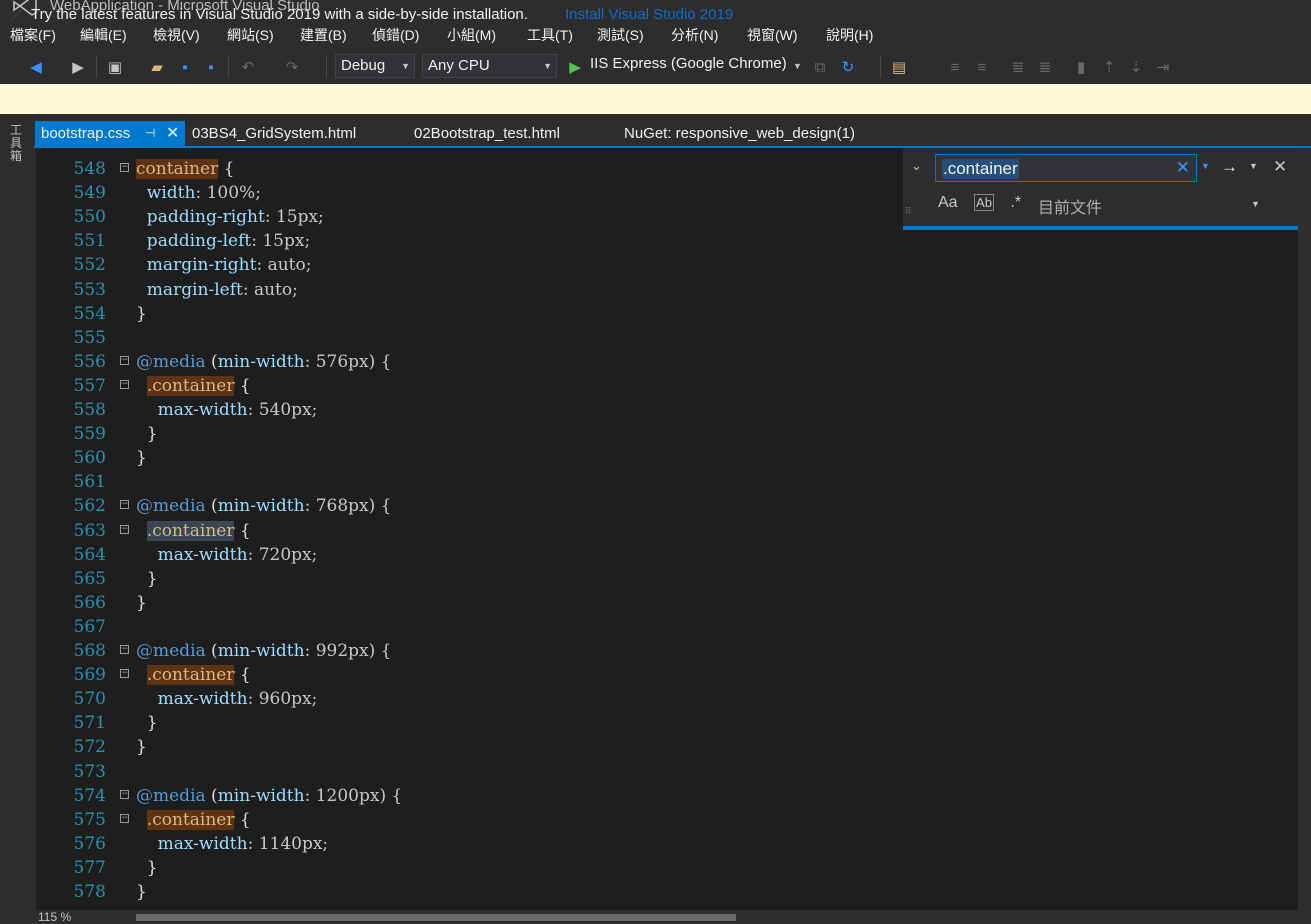  I want to click on run-target-button: IIS Express (Google Chrome), so click(688, 63).